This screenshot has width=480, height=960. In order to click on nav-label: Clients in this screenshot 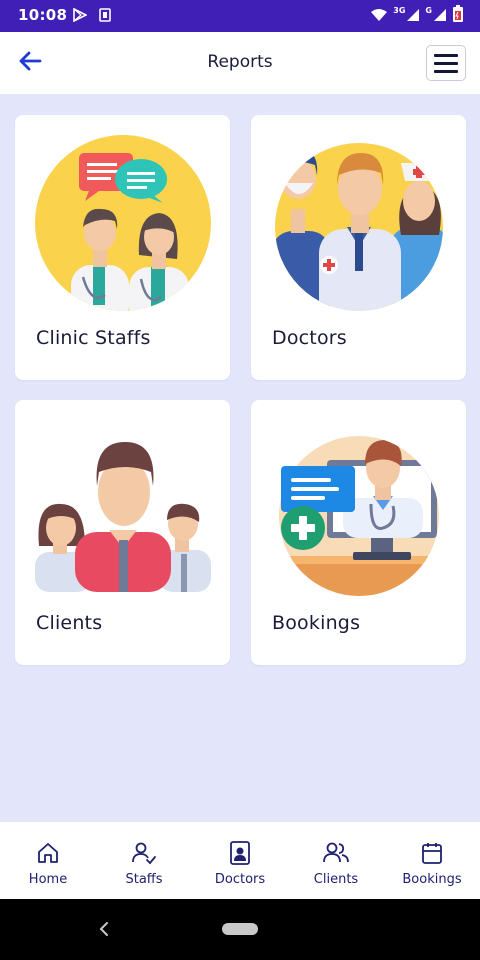, I will do `click(336, 879)`.